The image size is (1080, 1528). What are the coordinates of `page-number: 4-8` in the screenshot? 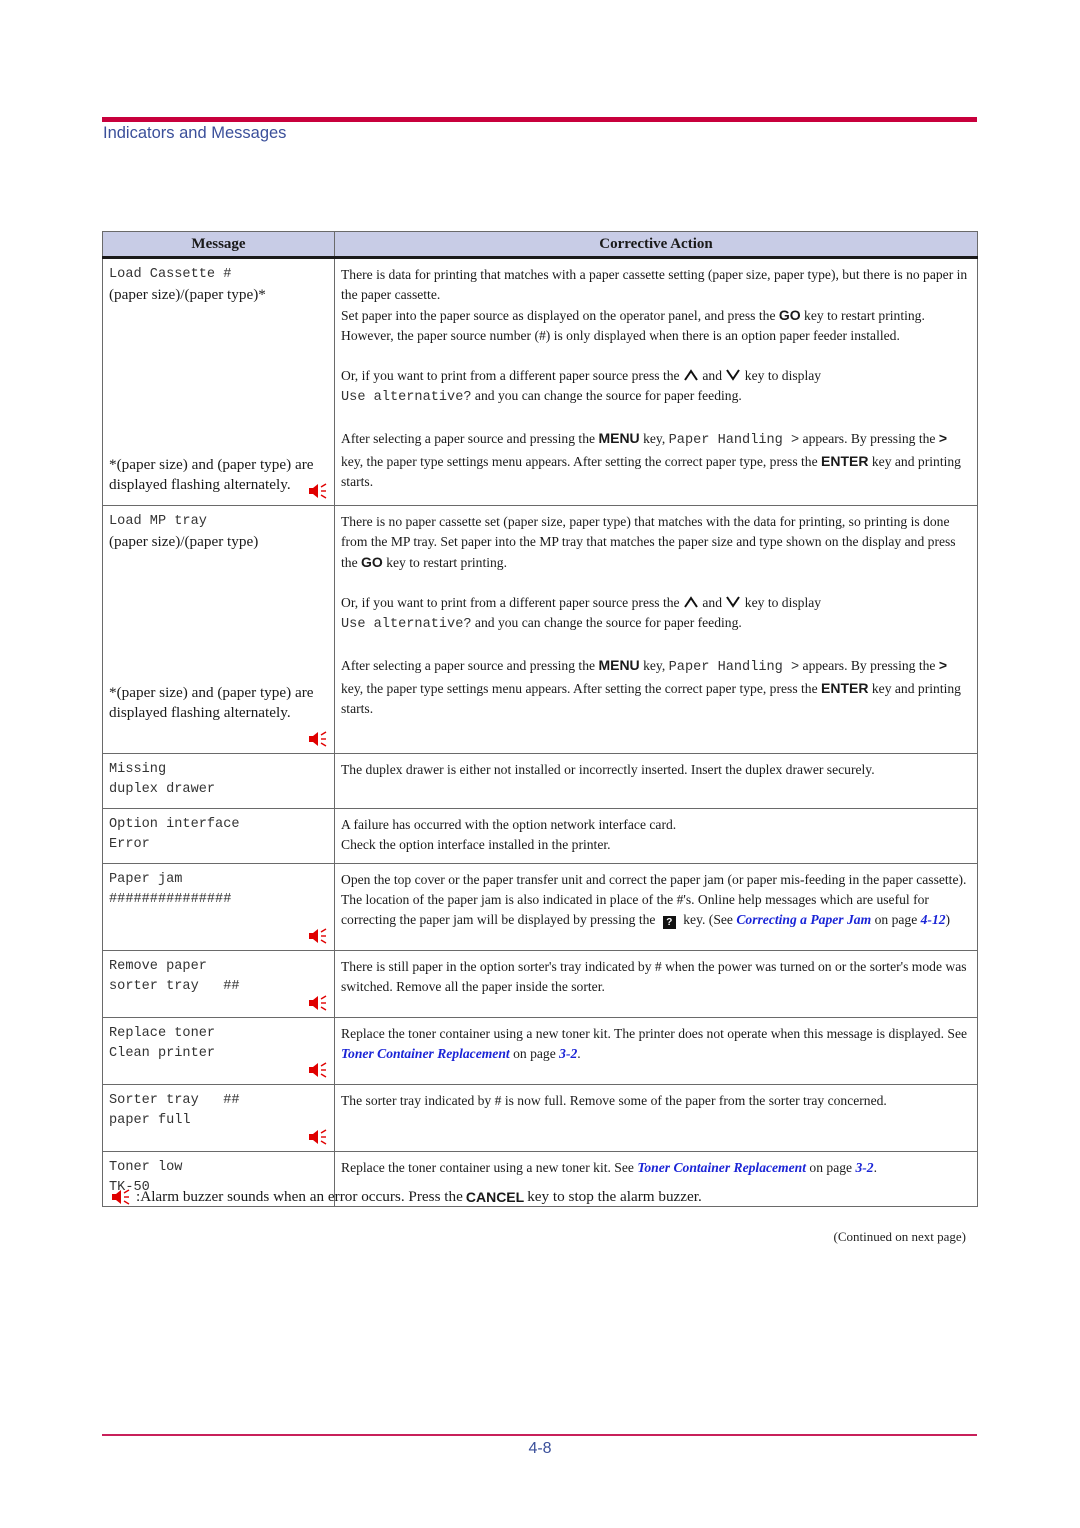 It's located at (540, 1448).